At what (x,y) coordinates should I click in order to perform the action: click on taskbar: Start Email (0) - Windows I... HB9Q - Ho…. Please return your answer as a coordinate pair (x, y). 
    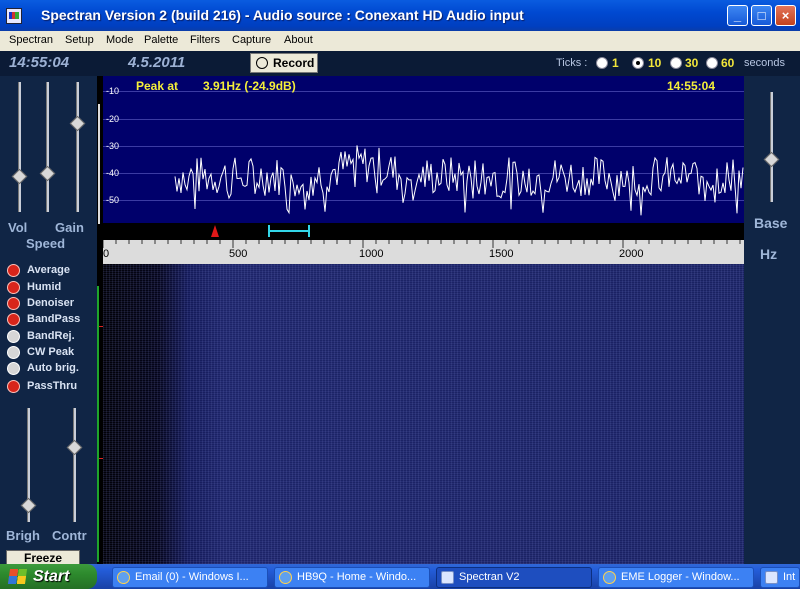
    Looking at the image, I should click on (400, 576).